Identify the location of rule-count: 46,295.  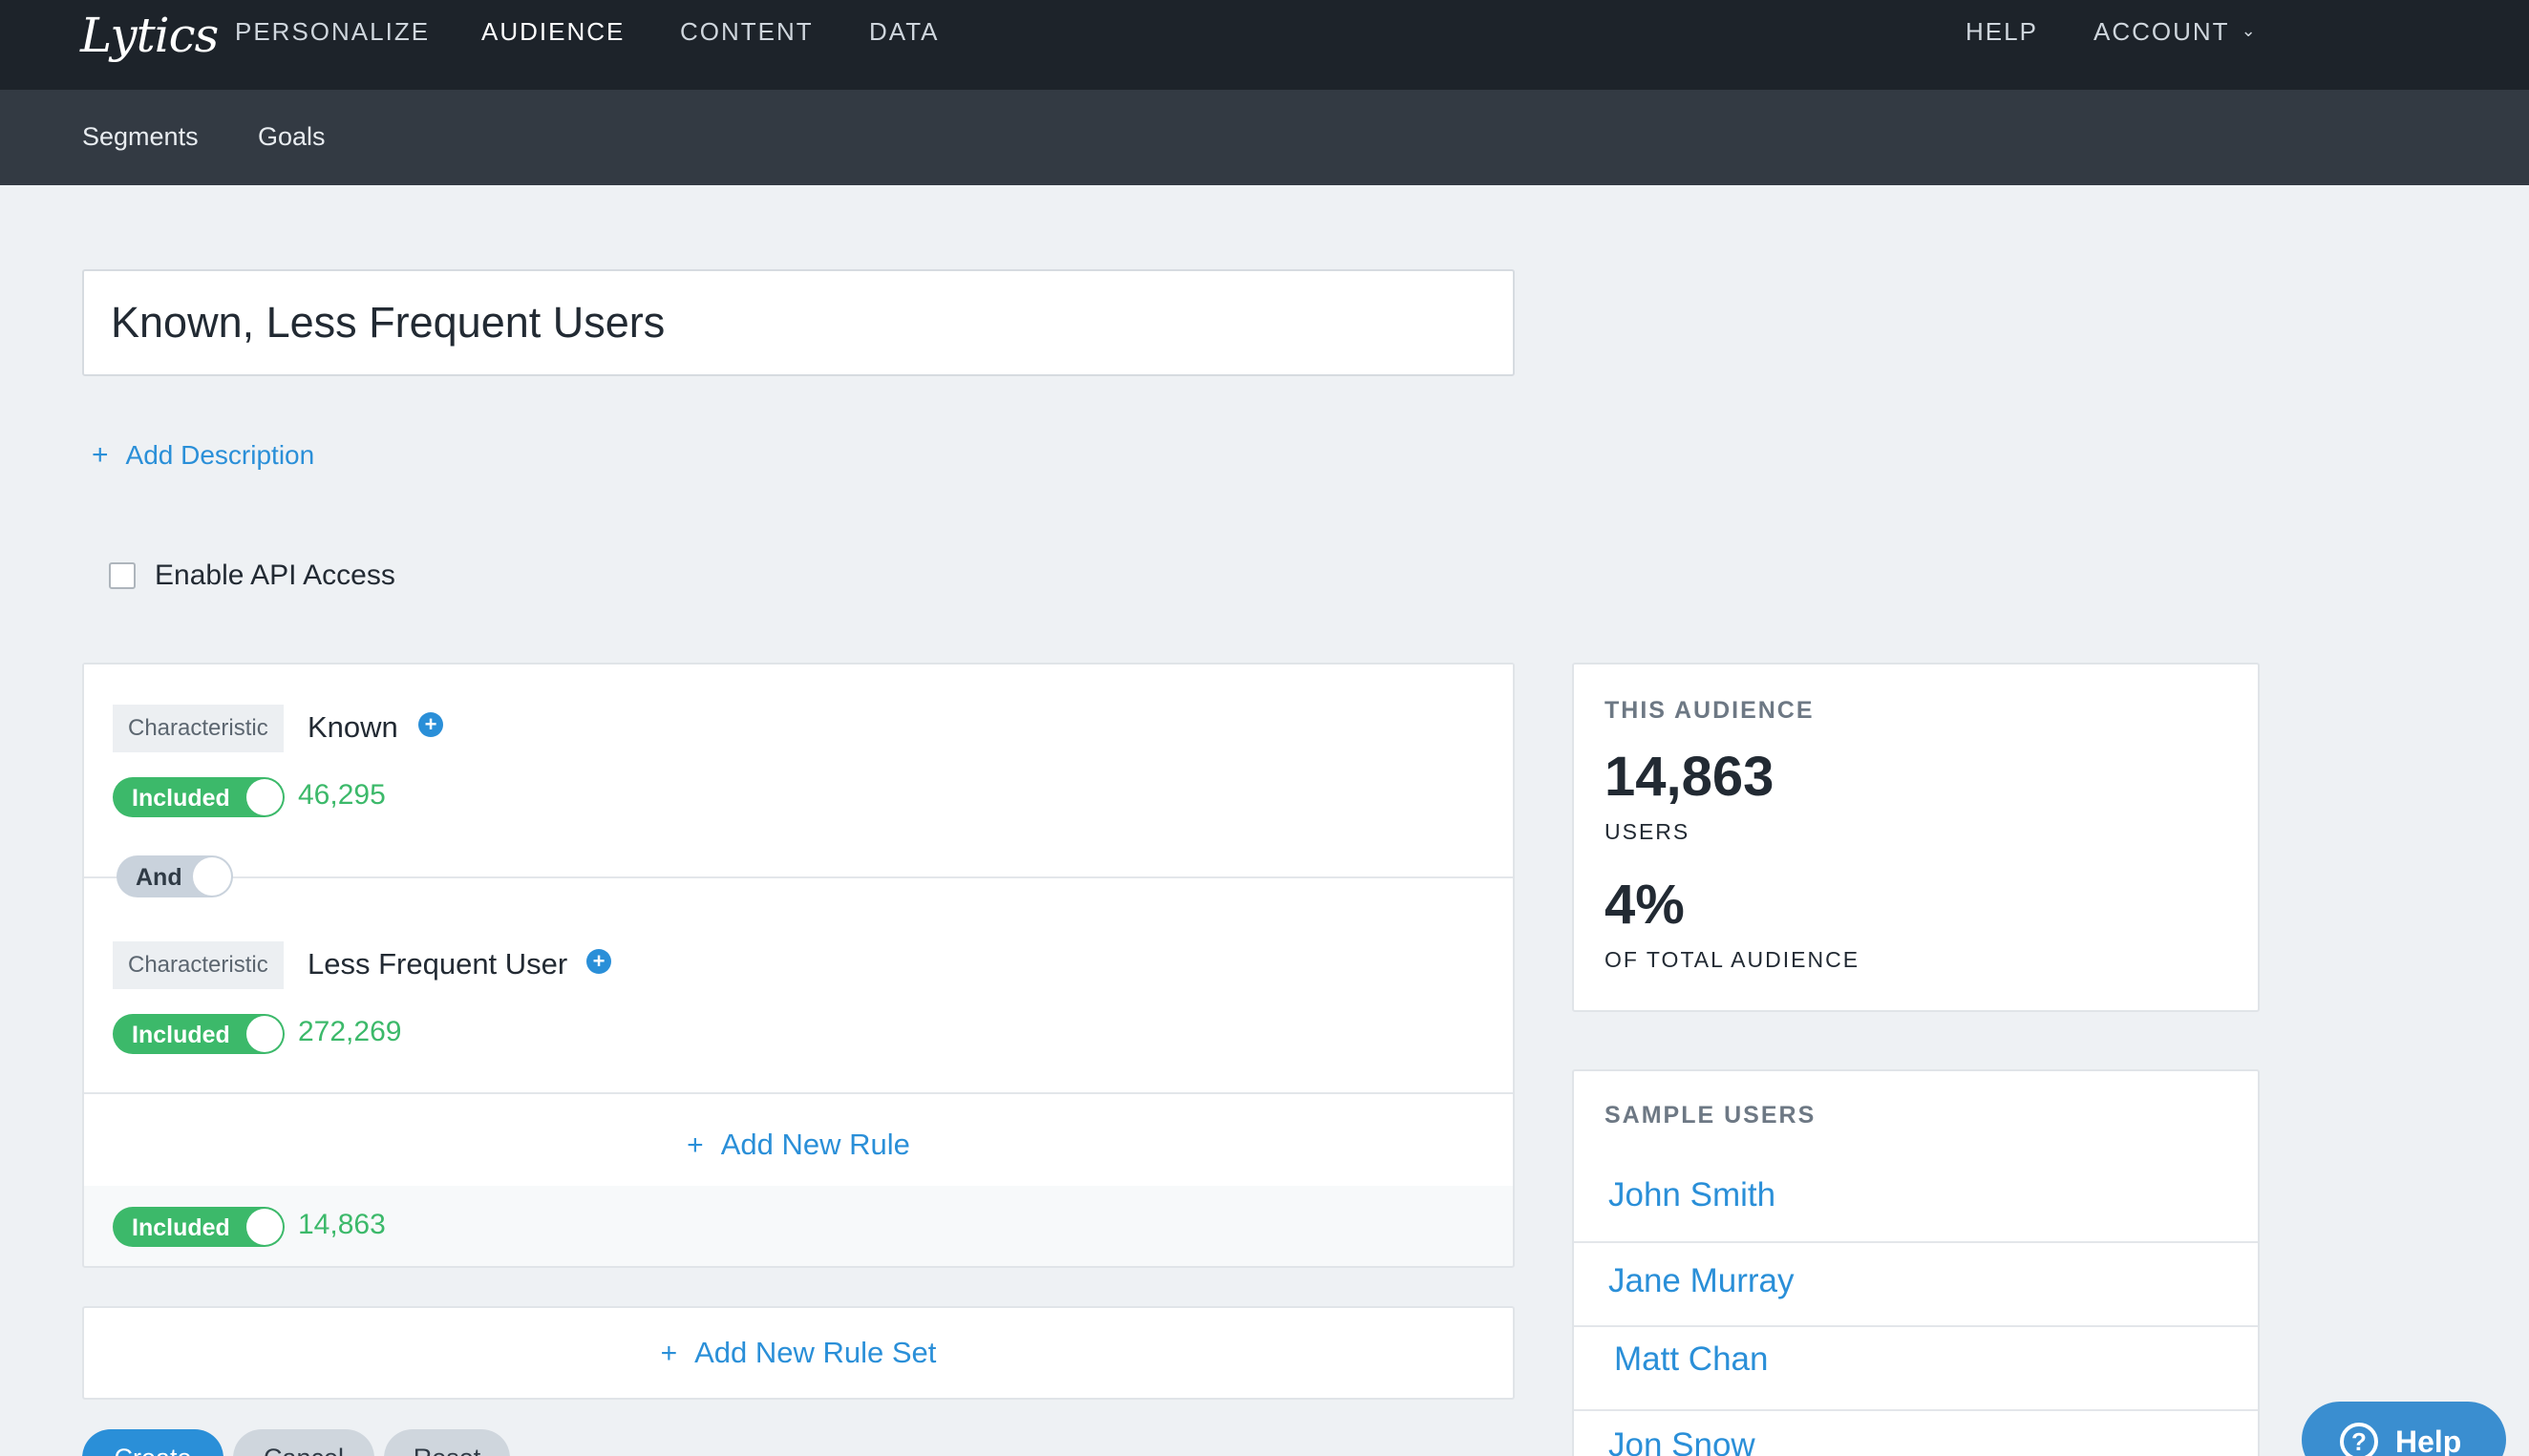
(342, 795).